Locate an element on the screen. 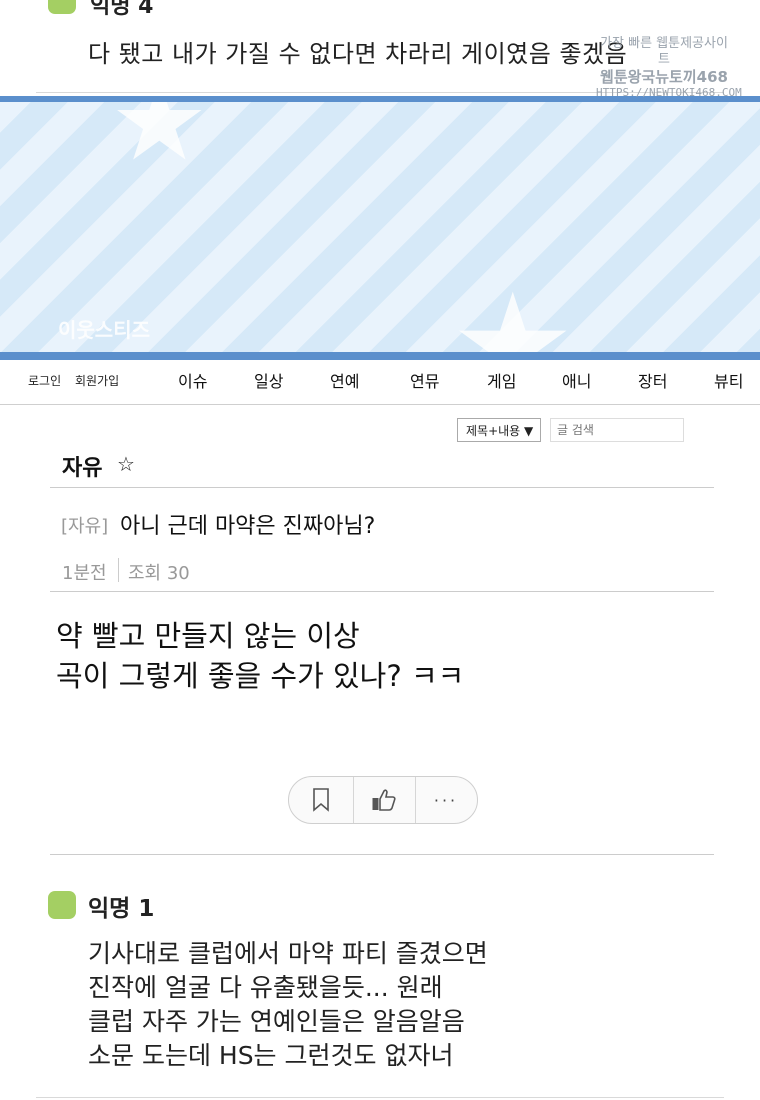 This screenshot has height=1100, width=760. more-options-button: ··· is located at coordinates (446, 800).